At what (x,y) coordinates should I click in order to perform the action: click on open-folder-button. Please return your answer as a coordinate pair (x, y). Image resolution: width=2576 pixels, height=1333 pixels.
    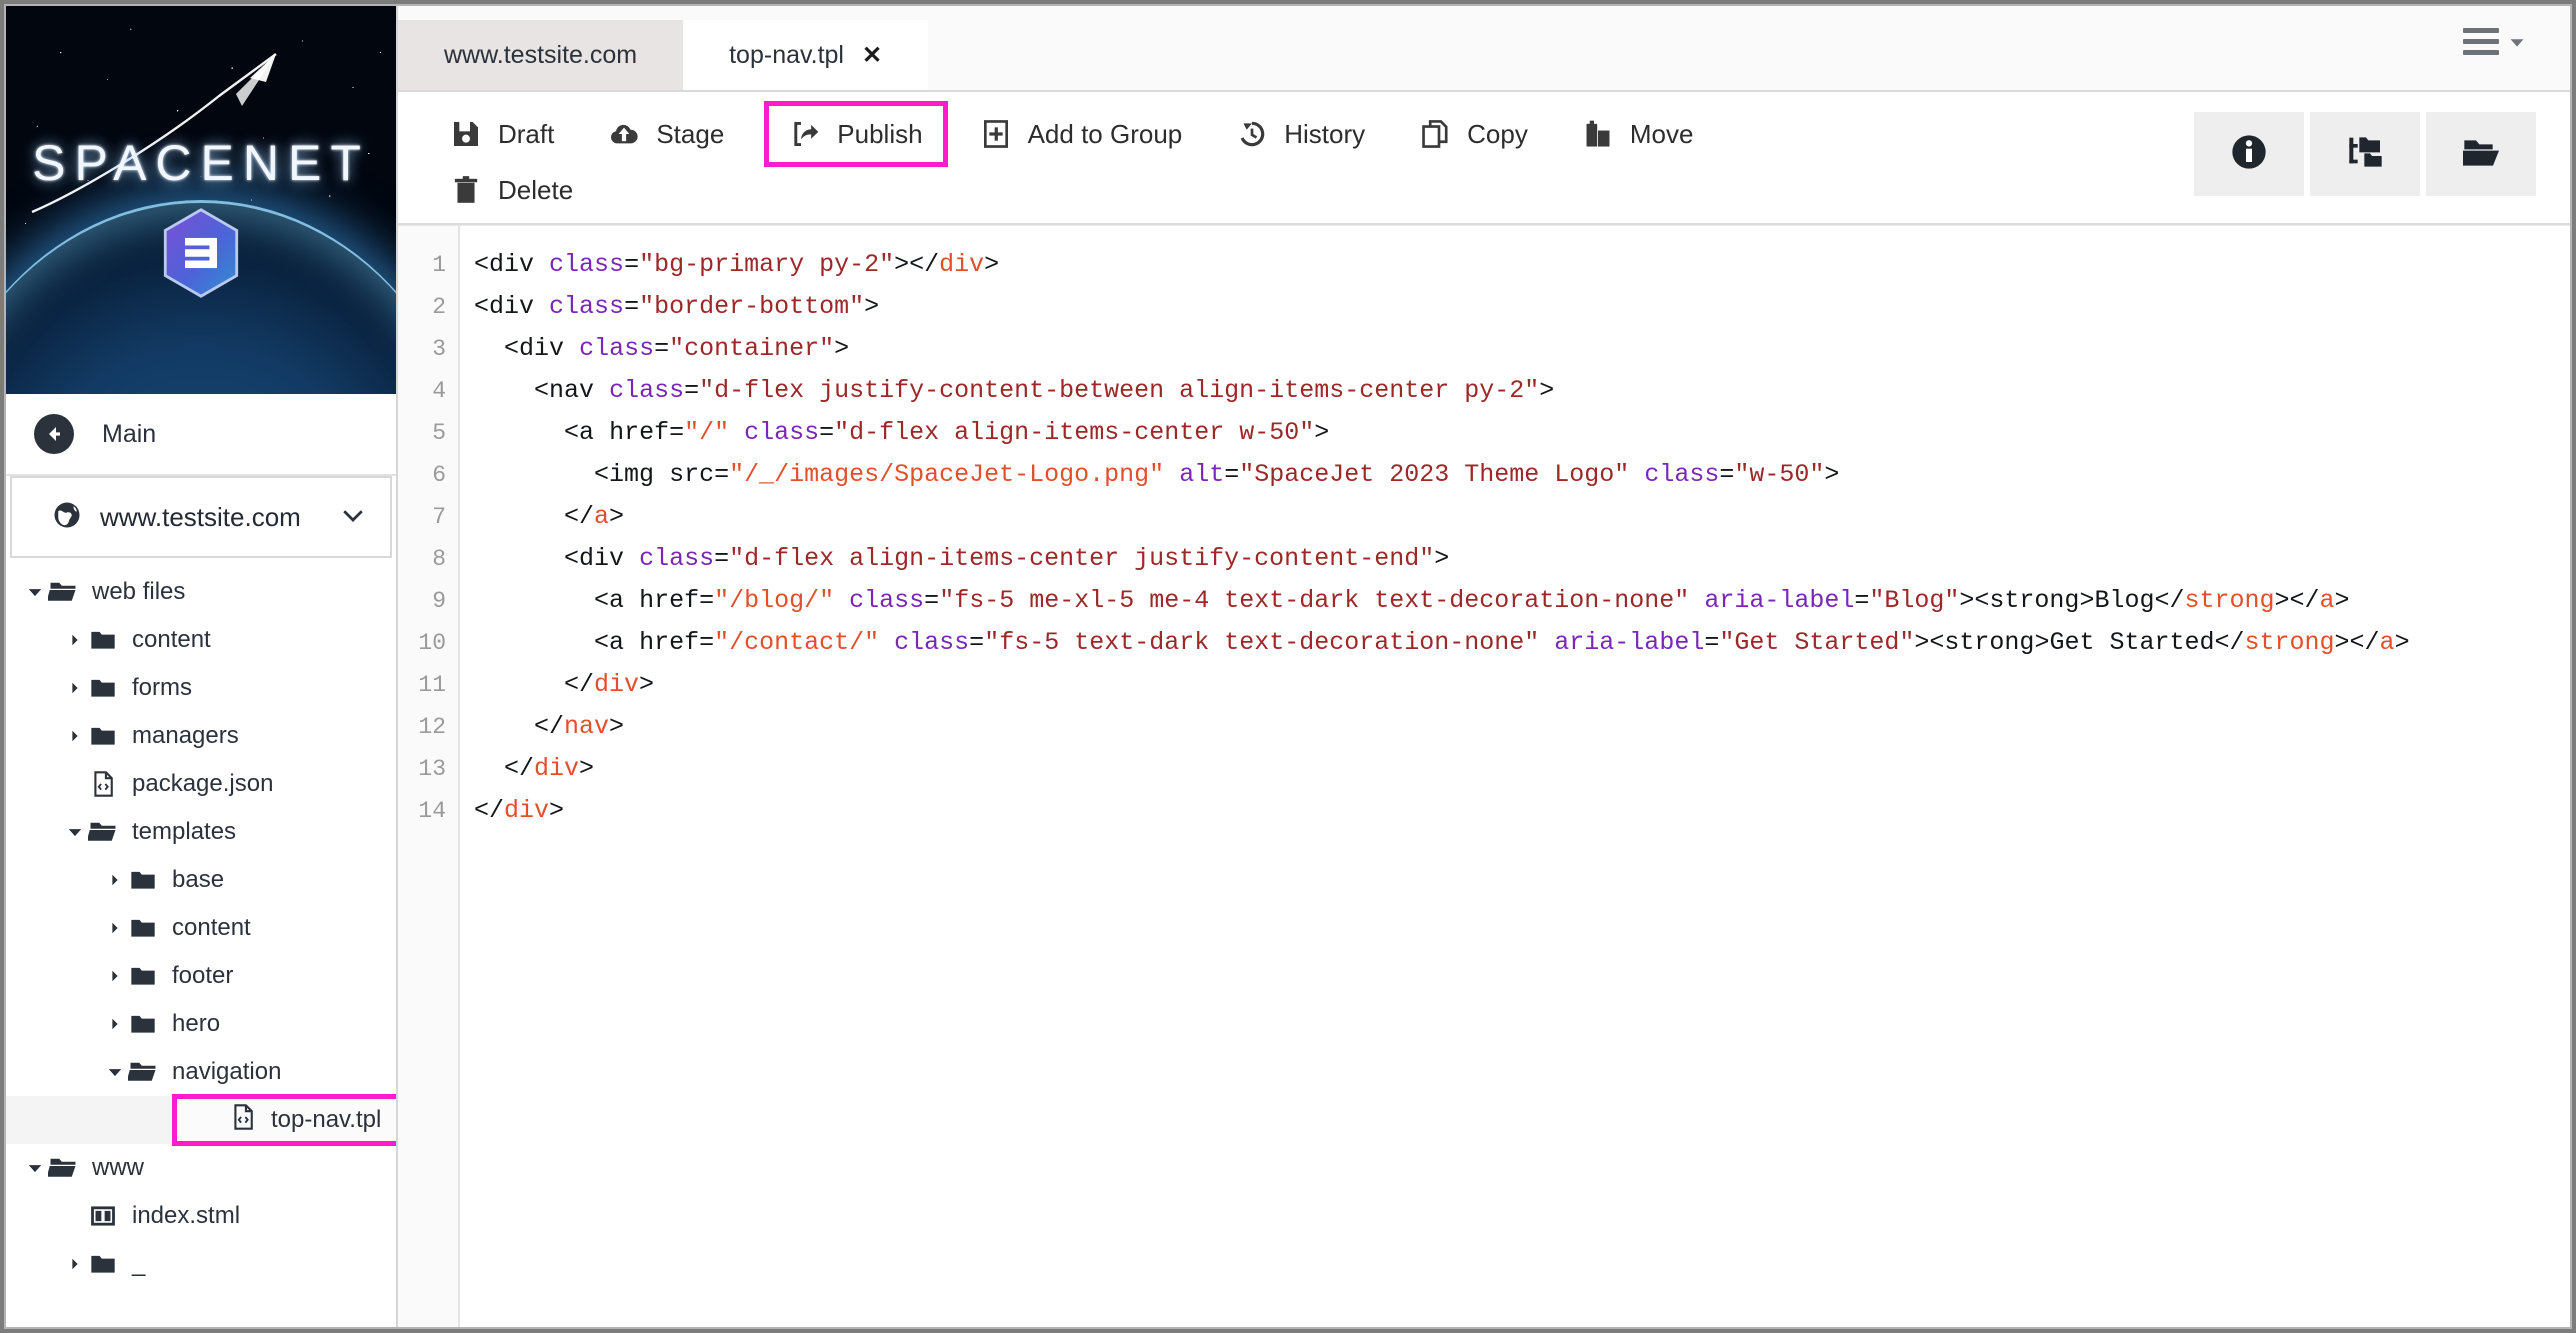
    Looking at the image, I should click on (2481, 154).